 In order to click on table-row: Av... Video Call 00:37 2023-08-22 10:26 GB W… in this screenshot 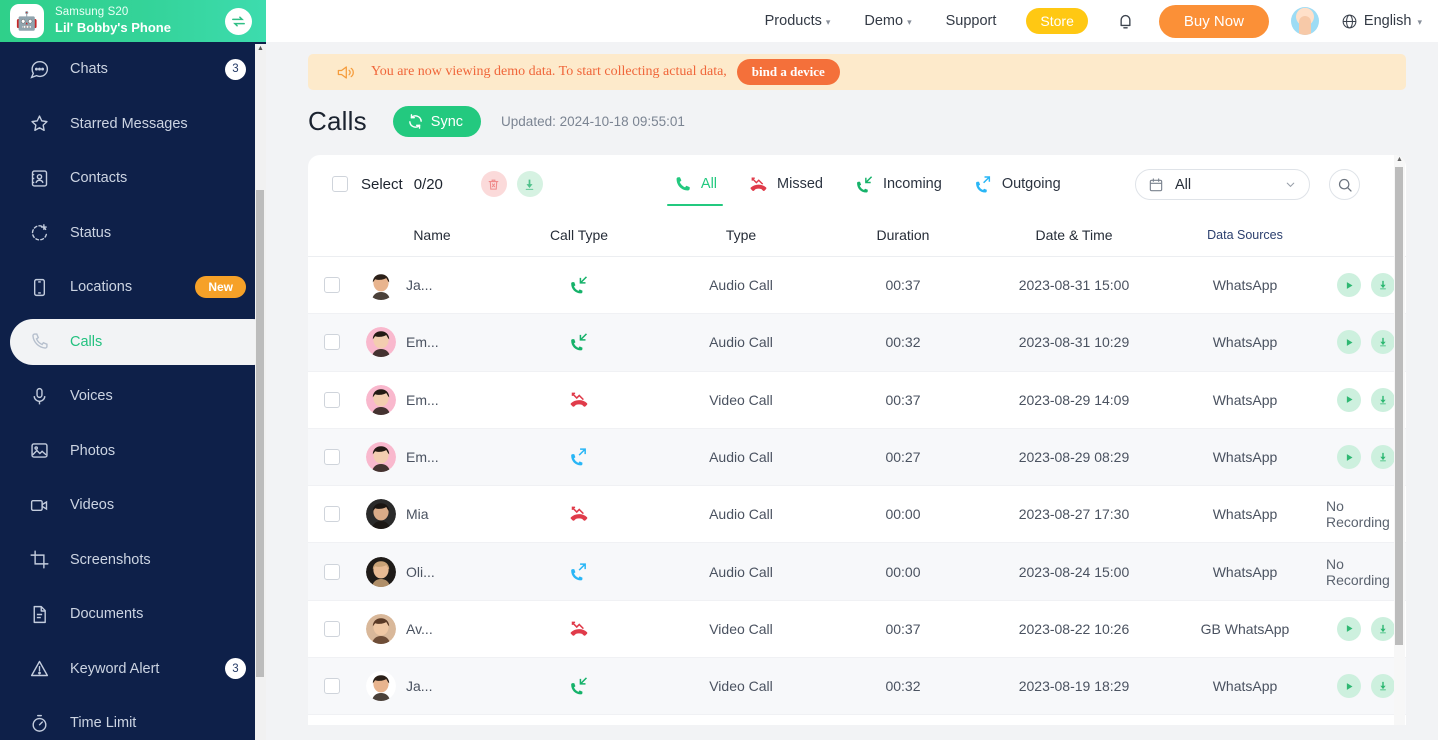, I will do `click(857, 630)`.